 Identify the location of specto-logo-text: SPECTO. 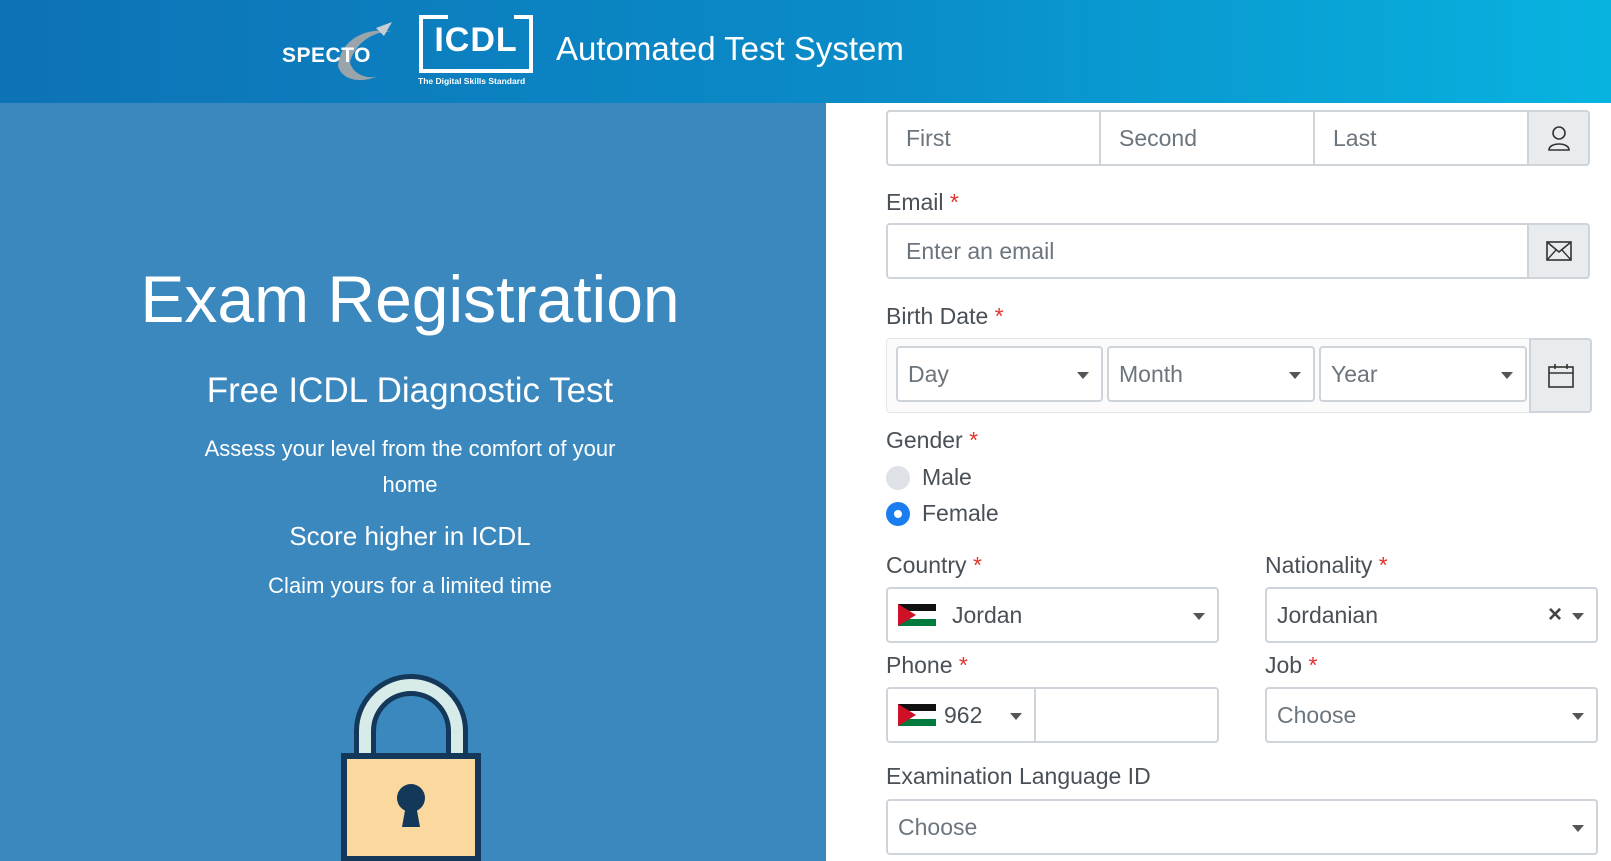
(326, 55).